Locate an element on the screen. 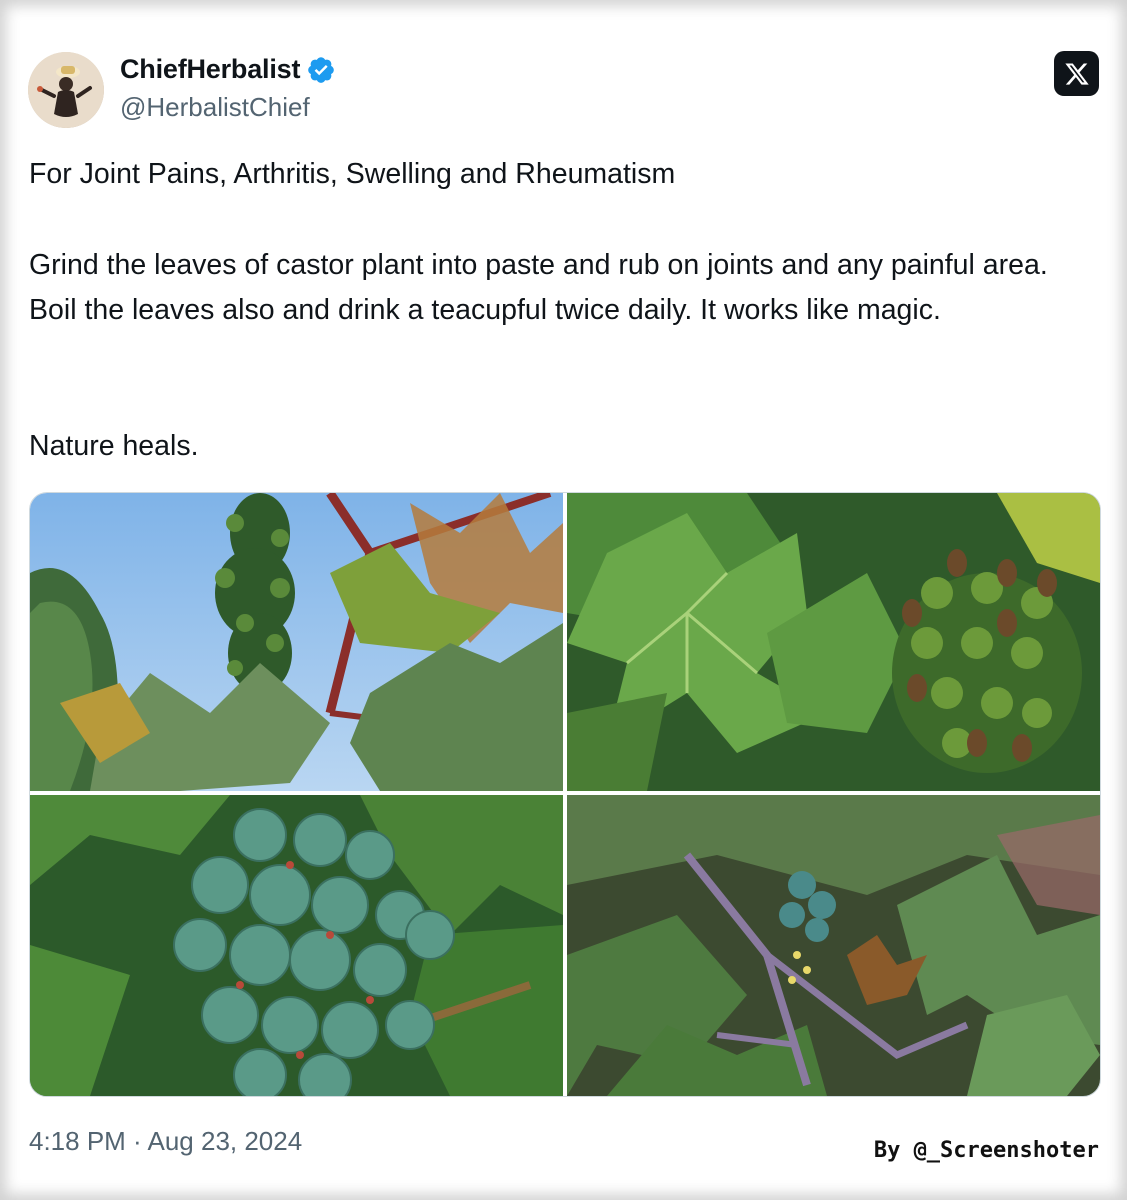 The image size is (1127, 1200). post-timestamp: 4:18 PM · Aug 23, 2024 is located at coordinates (165, 1141).